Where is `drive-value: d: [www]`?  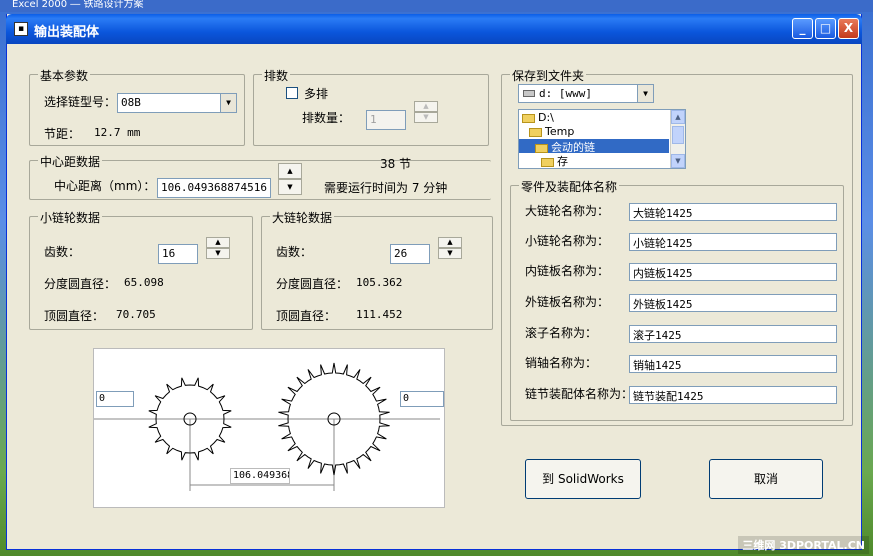
drive-value: d: [www] is located at coordinates (565, 93).